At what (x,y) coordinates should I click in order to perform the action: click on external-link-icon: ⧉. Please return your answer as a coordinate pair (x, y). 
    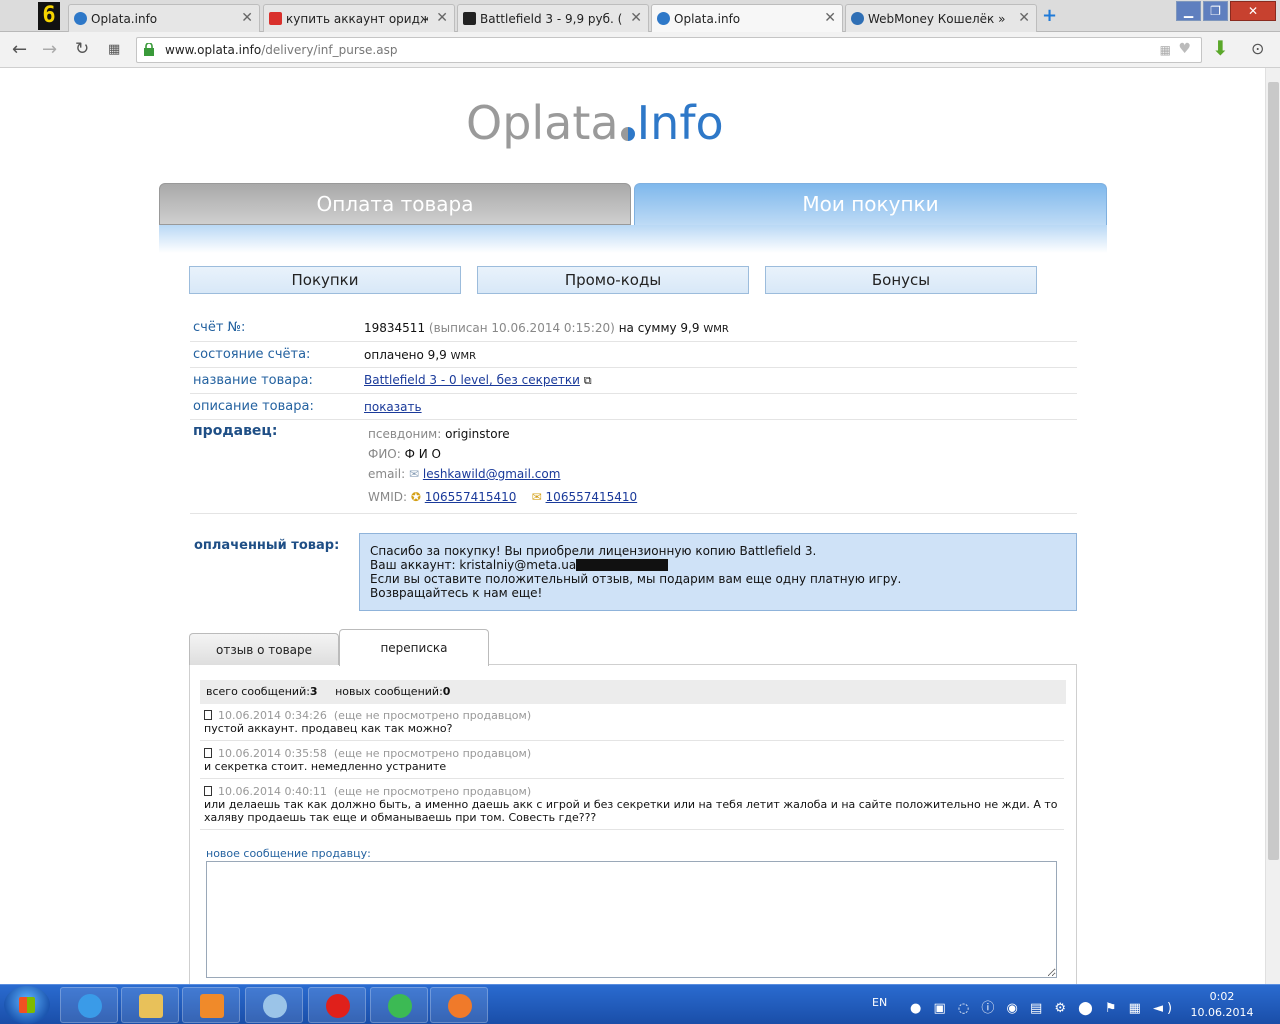
    Looking at the image, I should click on (588, 380).